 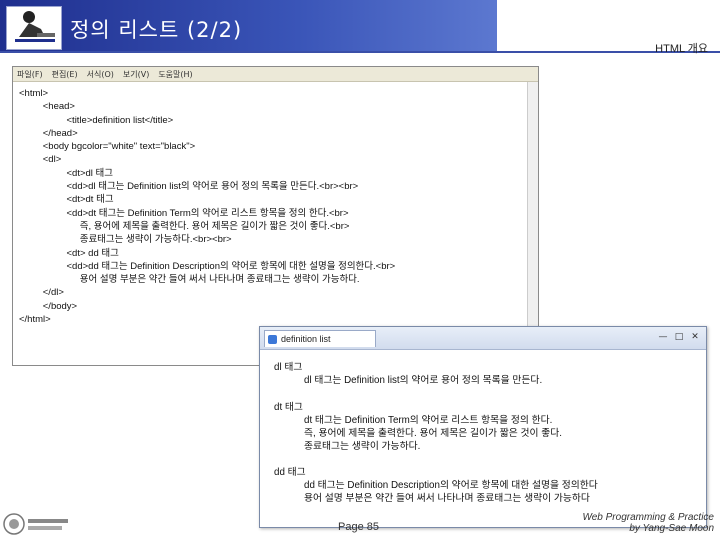 What do you see at coordinates (532, 223) in the screenshot?
I see `vertical-scrollbar` at bounding box center [532, 223].